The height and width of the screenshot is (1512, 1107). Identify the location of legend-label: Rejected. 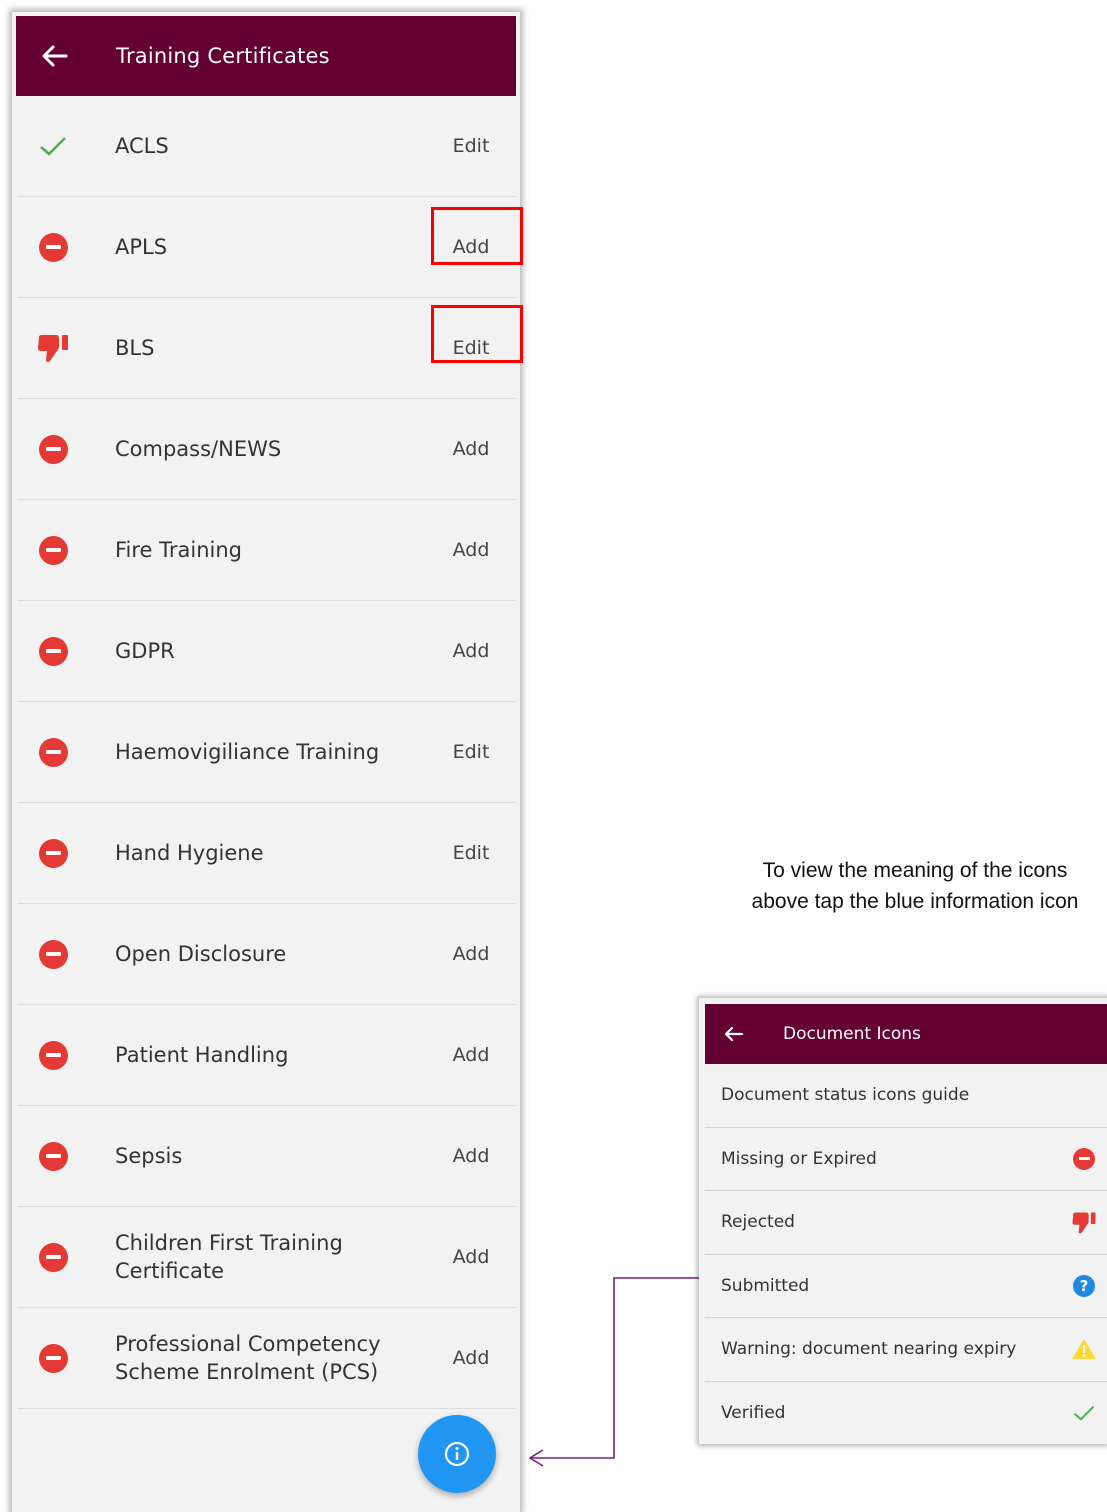
(758, 1222).